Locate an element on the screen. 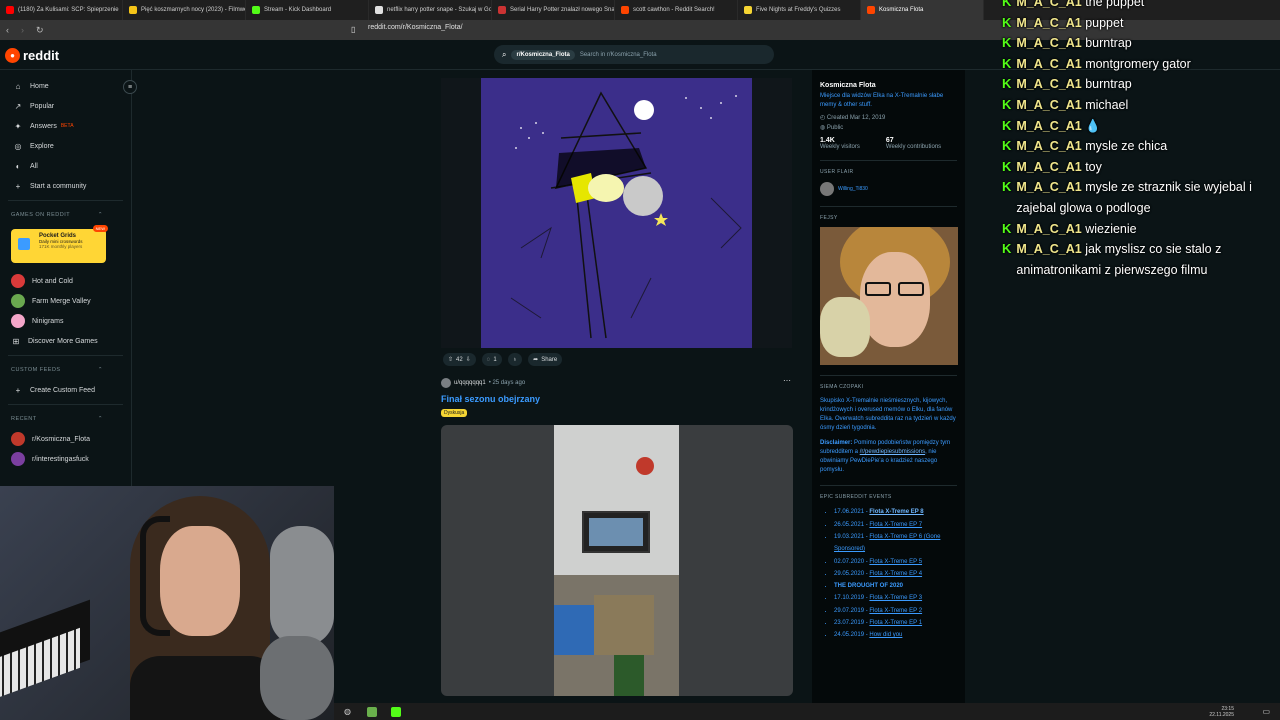 This screenshot has height=720, width=1280. sidebar-item-start-a-community: + Start a community is located at coordinates (65, 186).